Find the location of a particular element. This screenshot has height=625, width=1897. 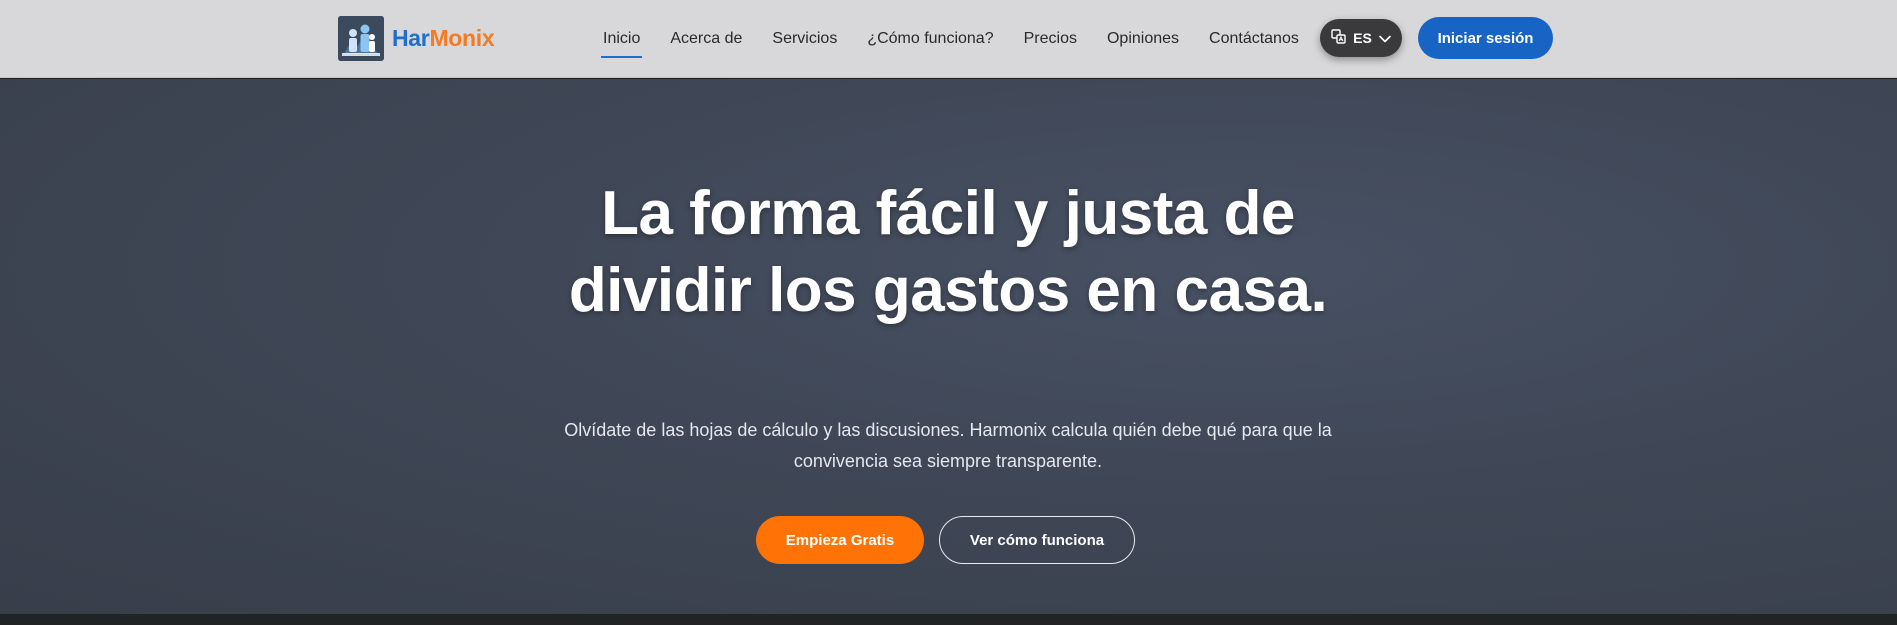

brand-name: HarMonix is located at coordinates (443, 38).